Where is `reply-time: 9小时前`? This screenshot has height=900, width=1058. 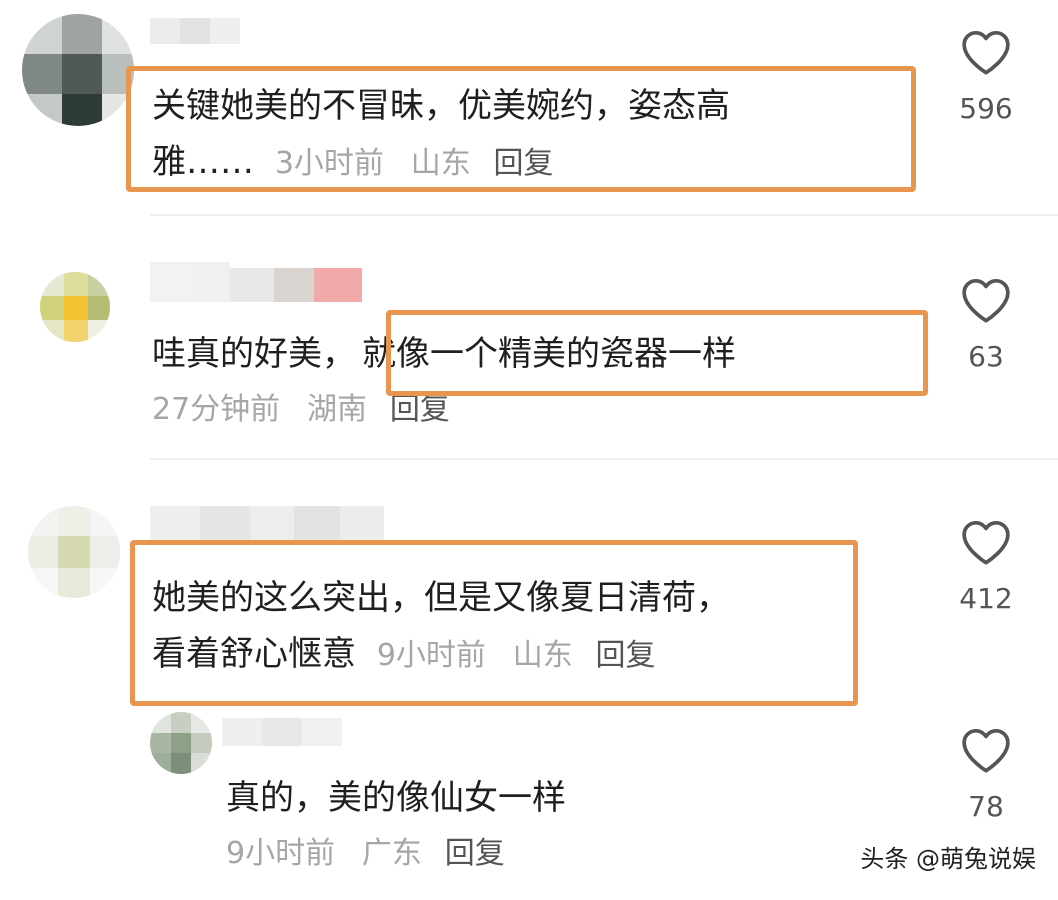 reply-time: 9小时前 is located at coordinates (281, 853).